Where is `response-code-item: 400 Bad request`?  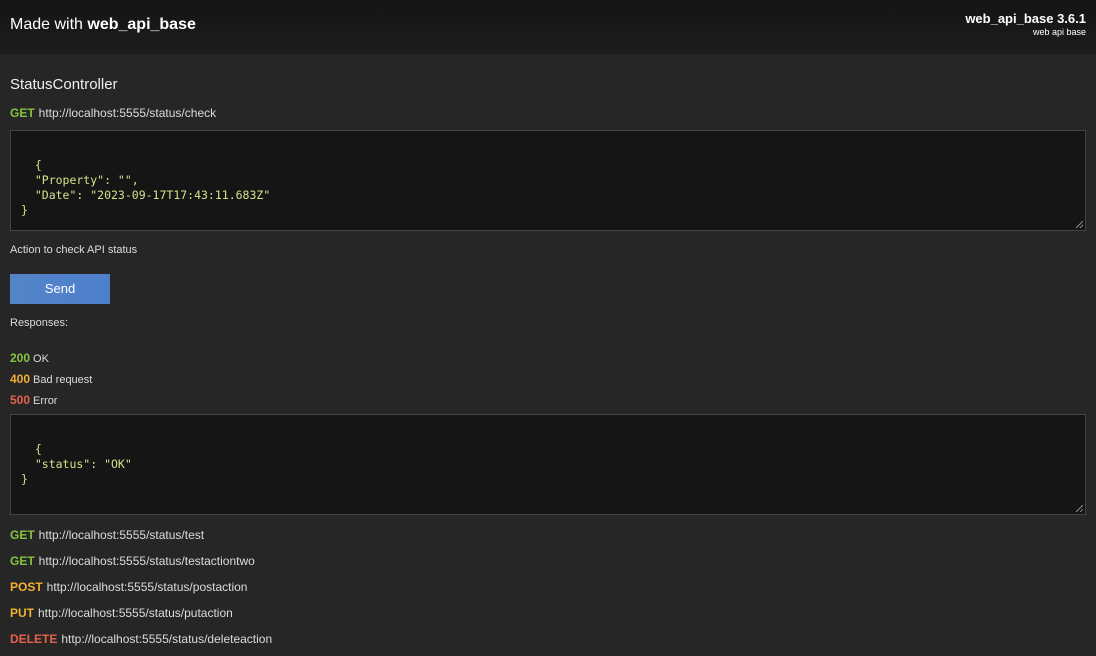 response-code-item: 400 Bad request is located at coordinates (51, 379).